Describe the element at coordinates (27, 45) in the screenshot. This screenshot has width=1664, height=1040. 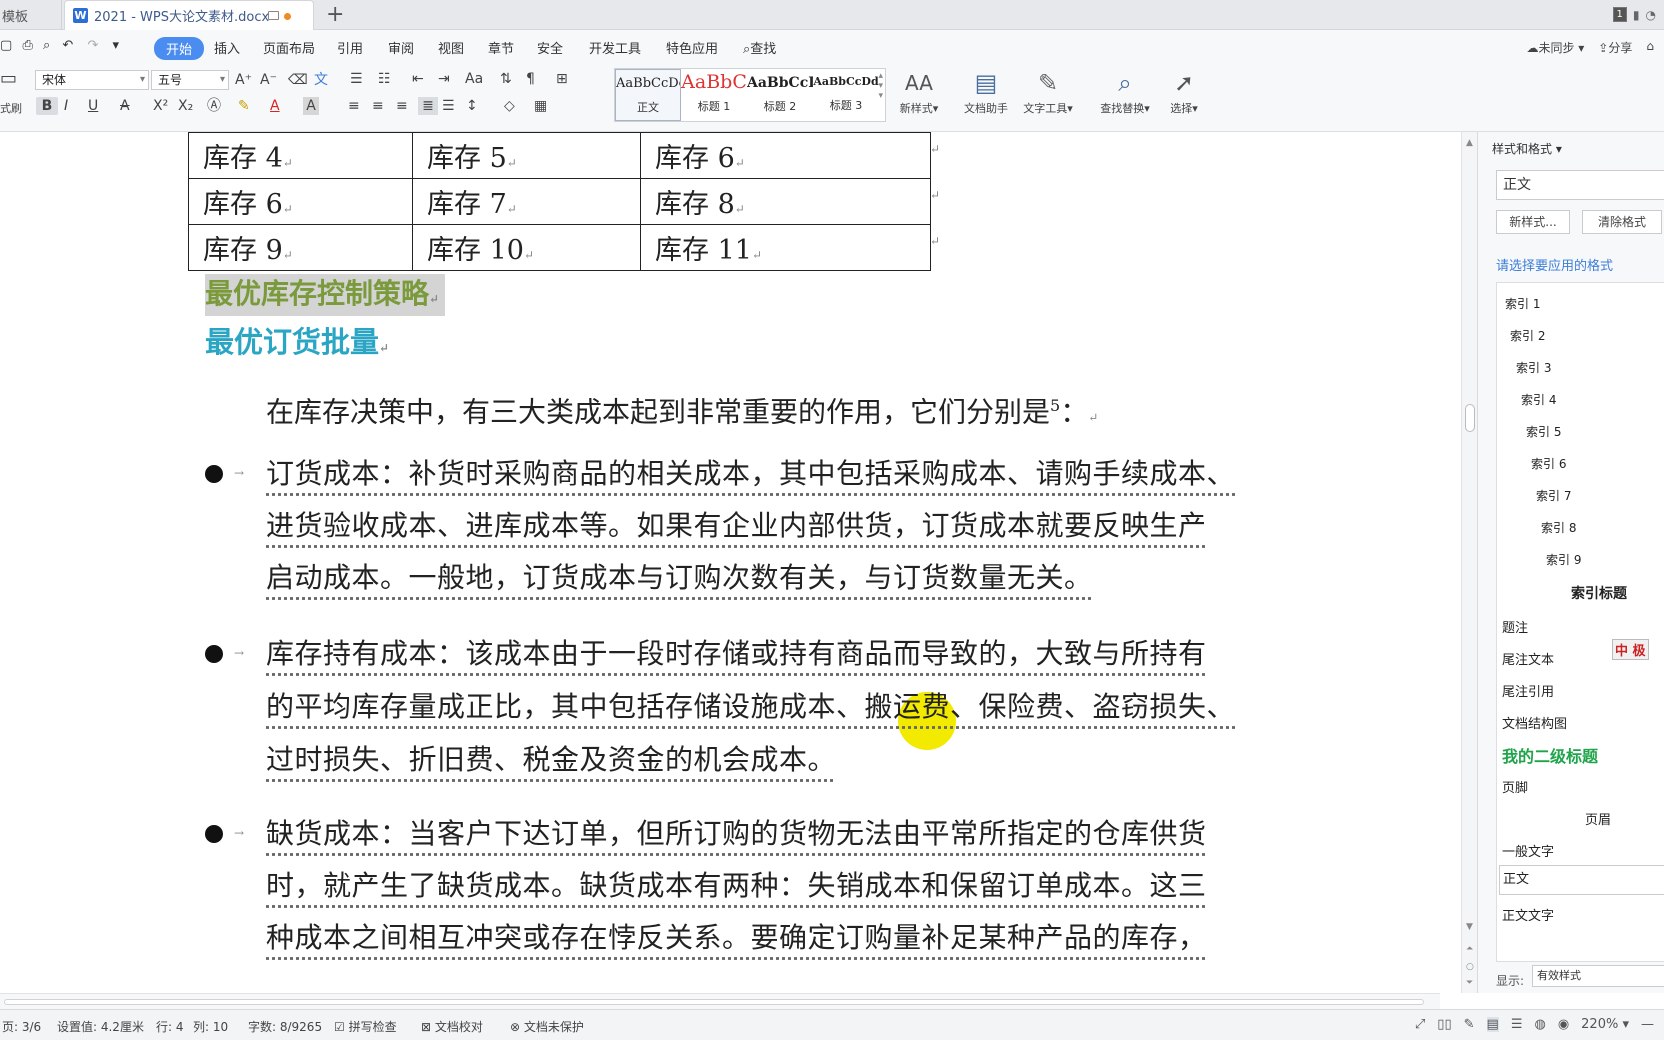
I see `print-icon: ⎙` at that location.